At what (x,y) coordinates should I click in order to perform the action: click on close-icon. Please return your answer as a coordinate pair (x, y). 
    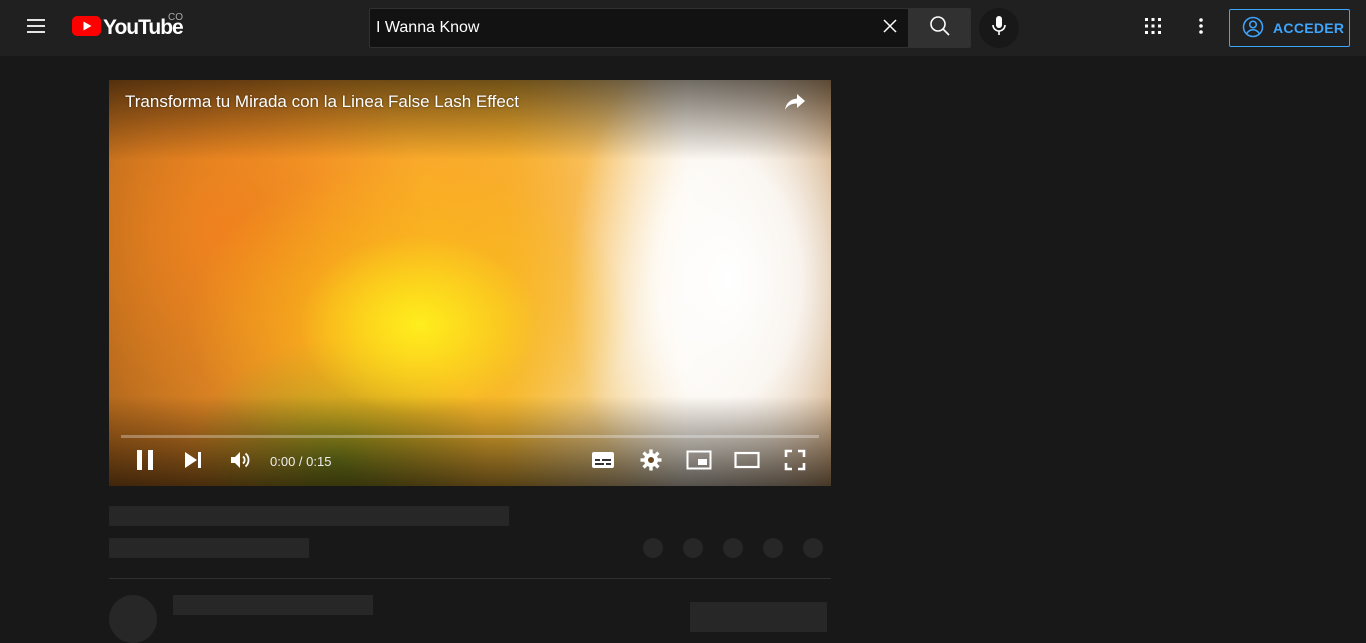
    Looking at the image, I should click on (890, 28).